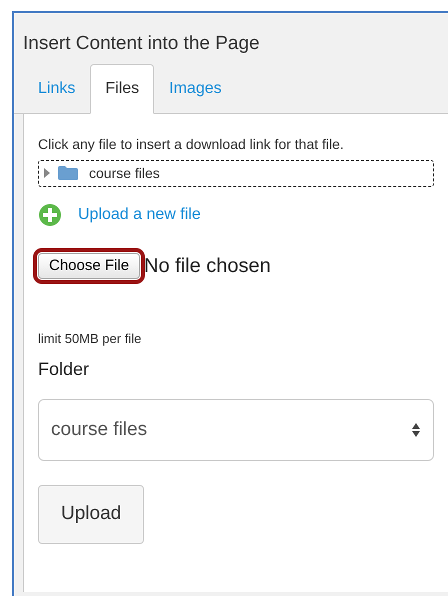 This screenshot has height=596, width=448. I want to click on folder-select: course files, so click(236, 430).